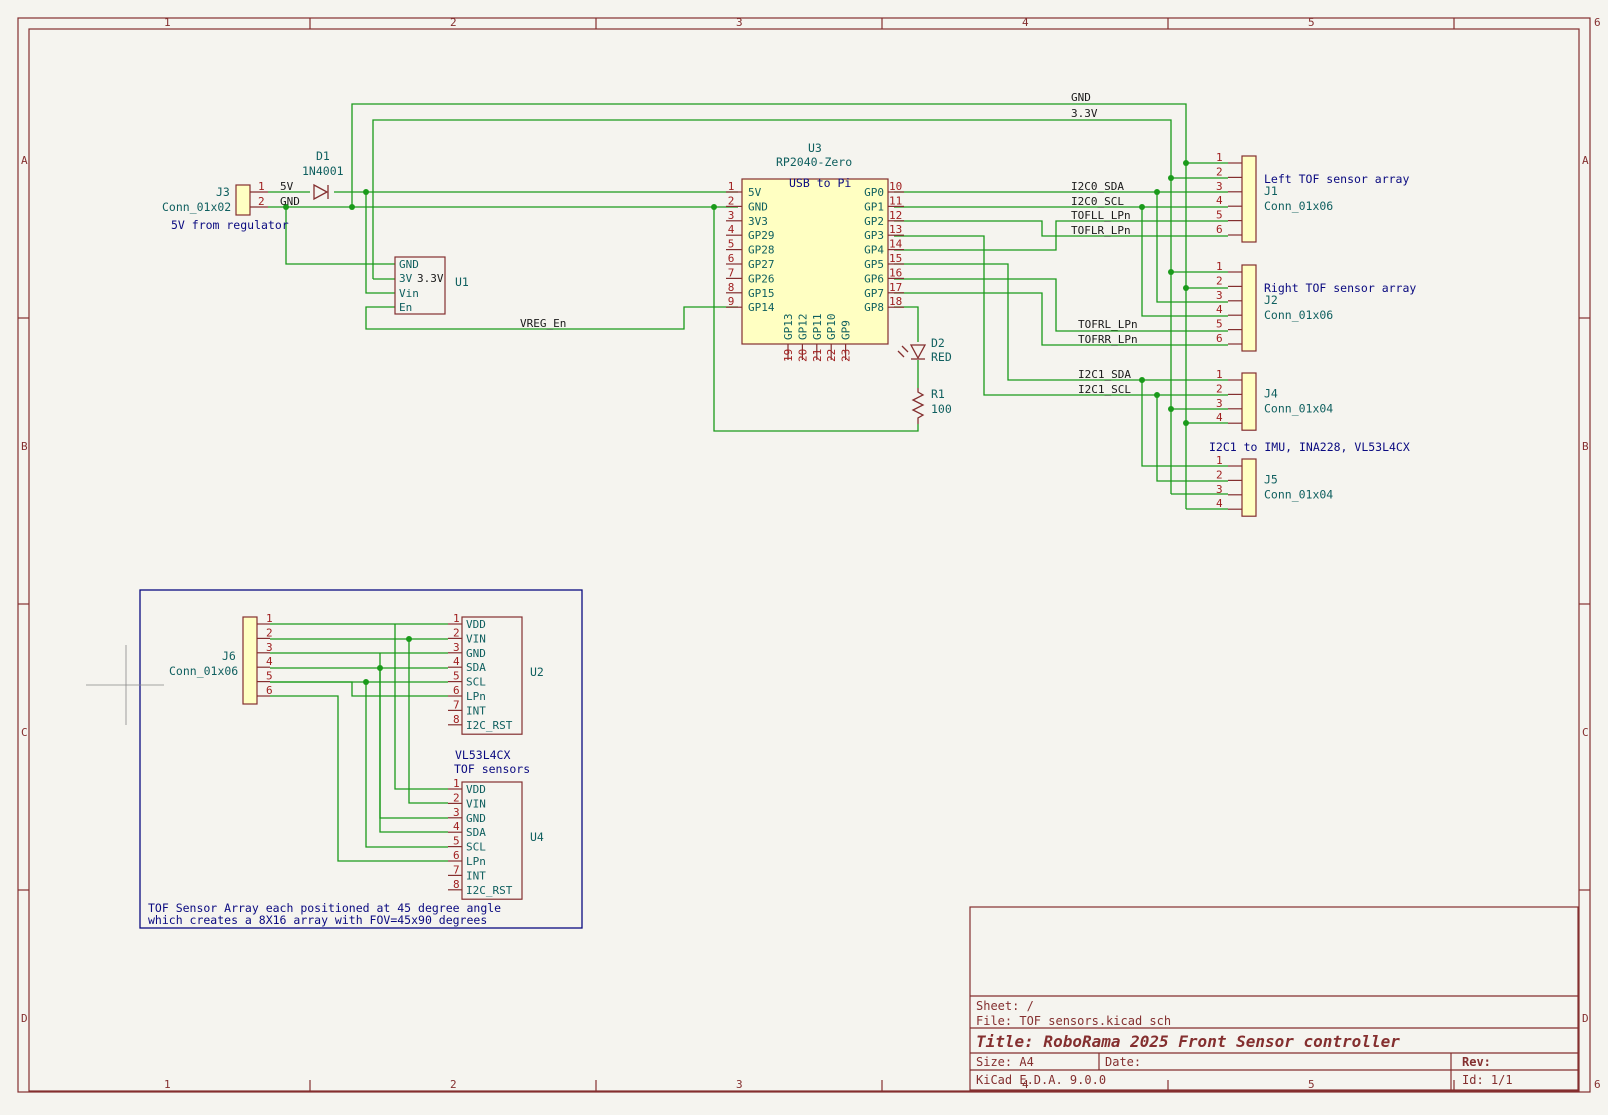 The width and height of the screenshot is (1608, 1115). What do you see at coordinates (761, 293) in the screenshot?
I see `u3-pin-name: GP15` at bounding box center [761, 293].